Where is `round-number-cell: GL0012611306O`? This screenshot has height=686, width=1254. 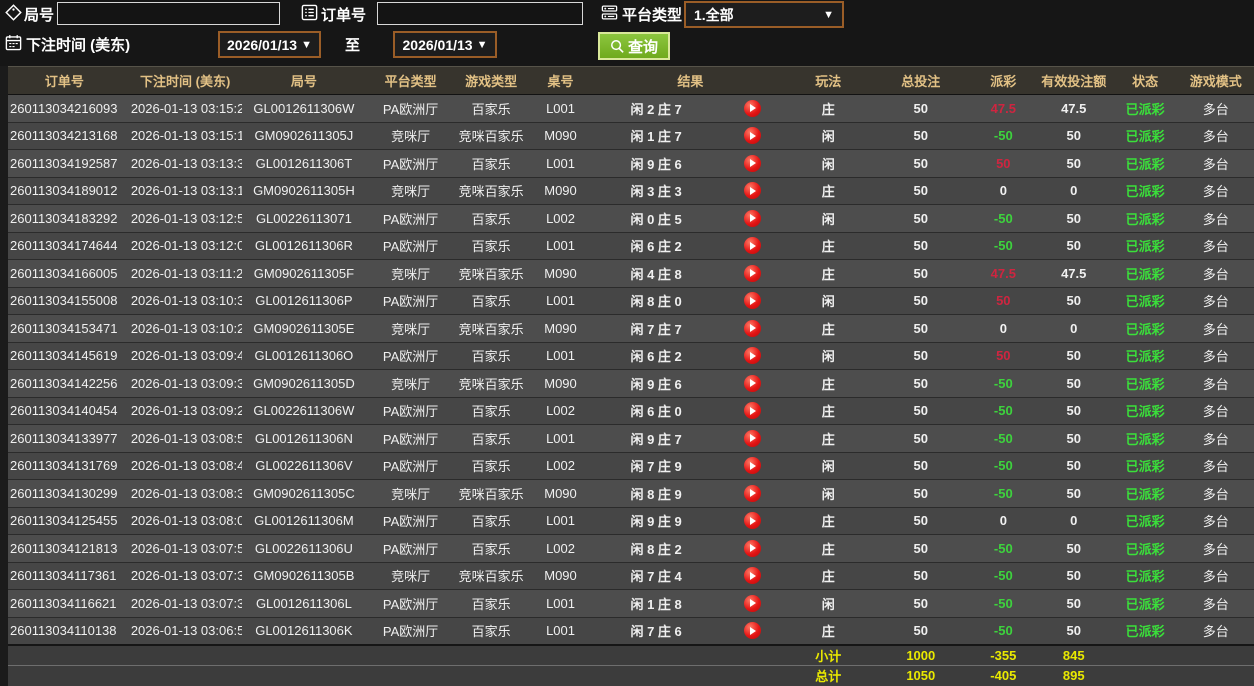
round-number-cell: GL0012611306O is located at coordinates (304, 355).